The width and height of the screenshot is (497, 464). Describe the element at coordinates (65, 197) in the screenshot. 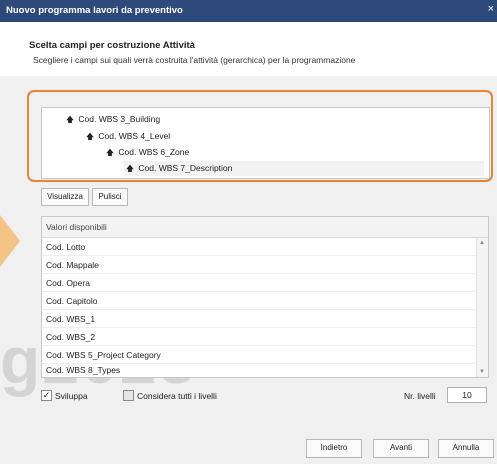

I see `visualizza-button: Visualizza` at that location.